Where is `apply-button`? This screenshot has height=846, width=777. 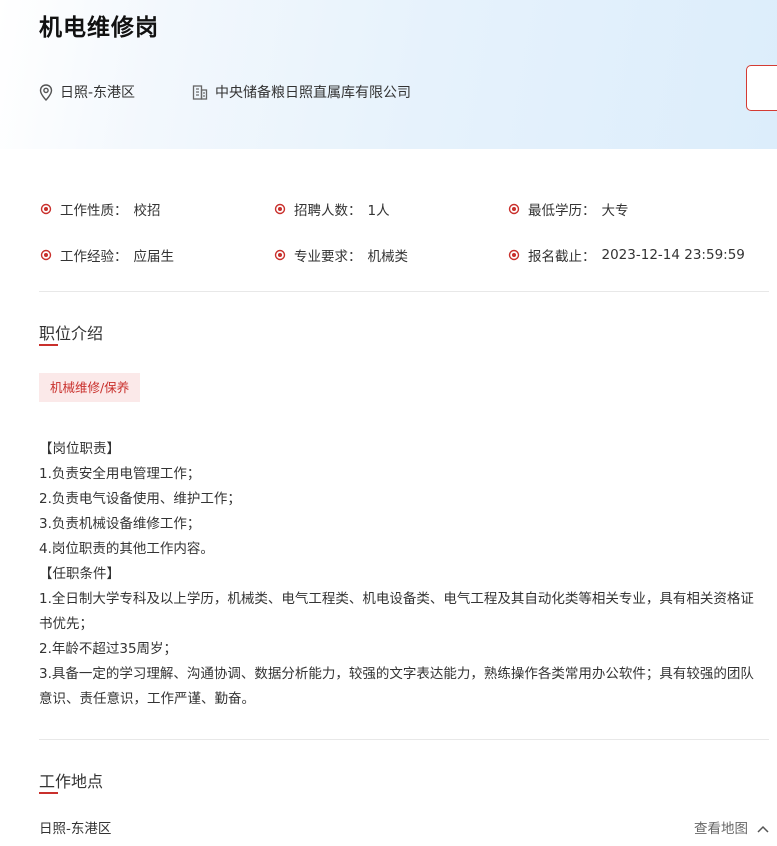 apply-button is located at coordinates (761, 88).